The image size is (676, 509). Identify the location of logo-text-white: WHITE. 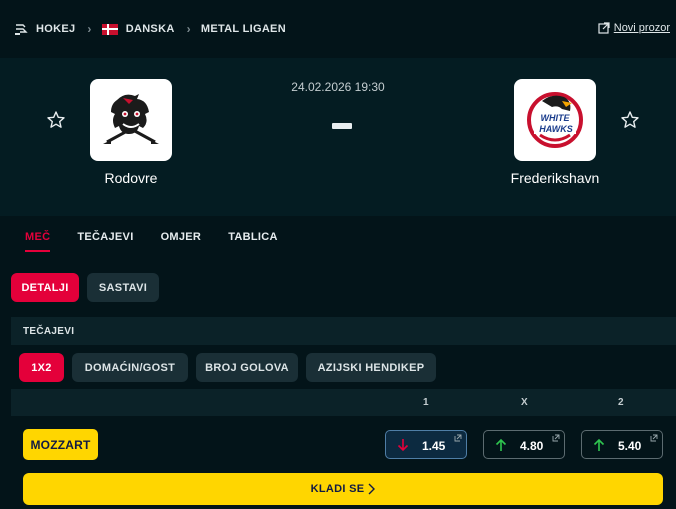
(556, 118).